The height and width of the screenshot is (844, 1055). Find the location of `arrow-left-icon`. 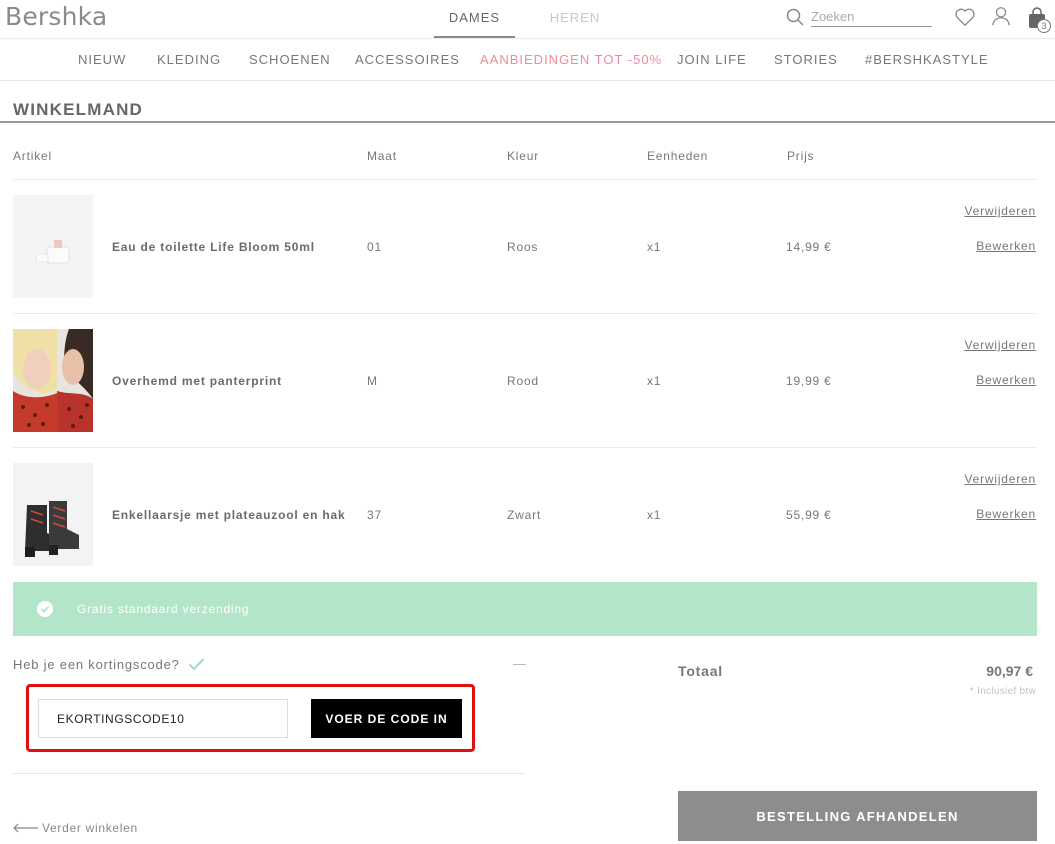

arrow-left-icon is located at coordinates (25, 828).